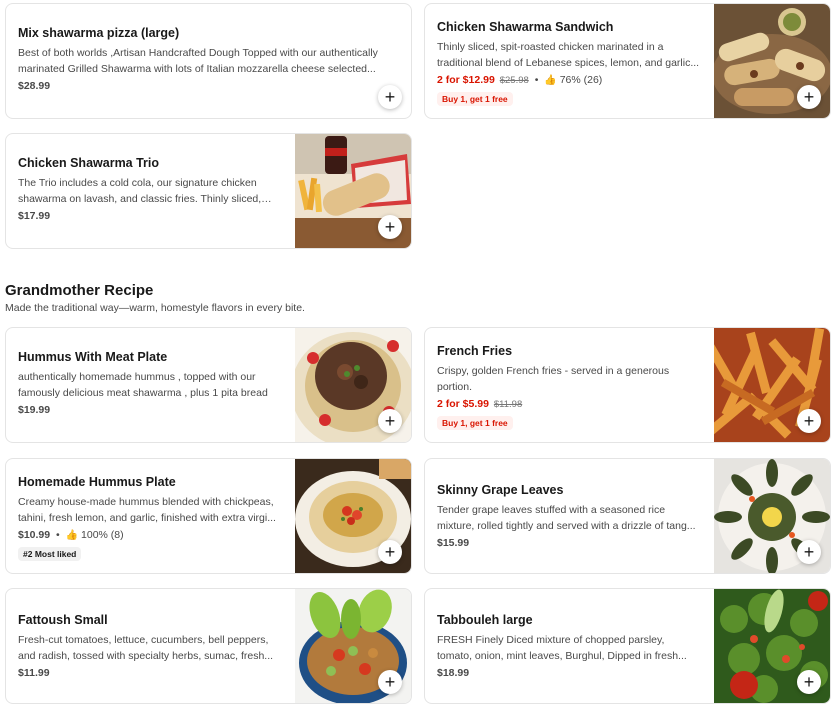  I want to click on item-price: $11.99, so click(34, 673).